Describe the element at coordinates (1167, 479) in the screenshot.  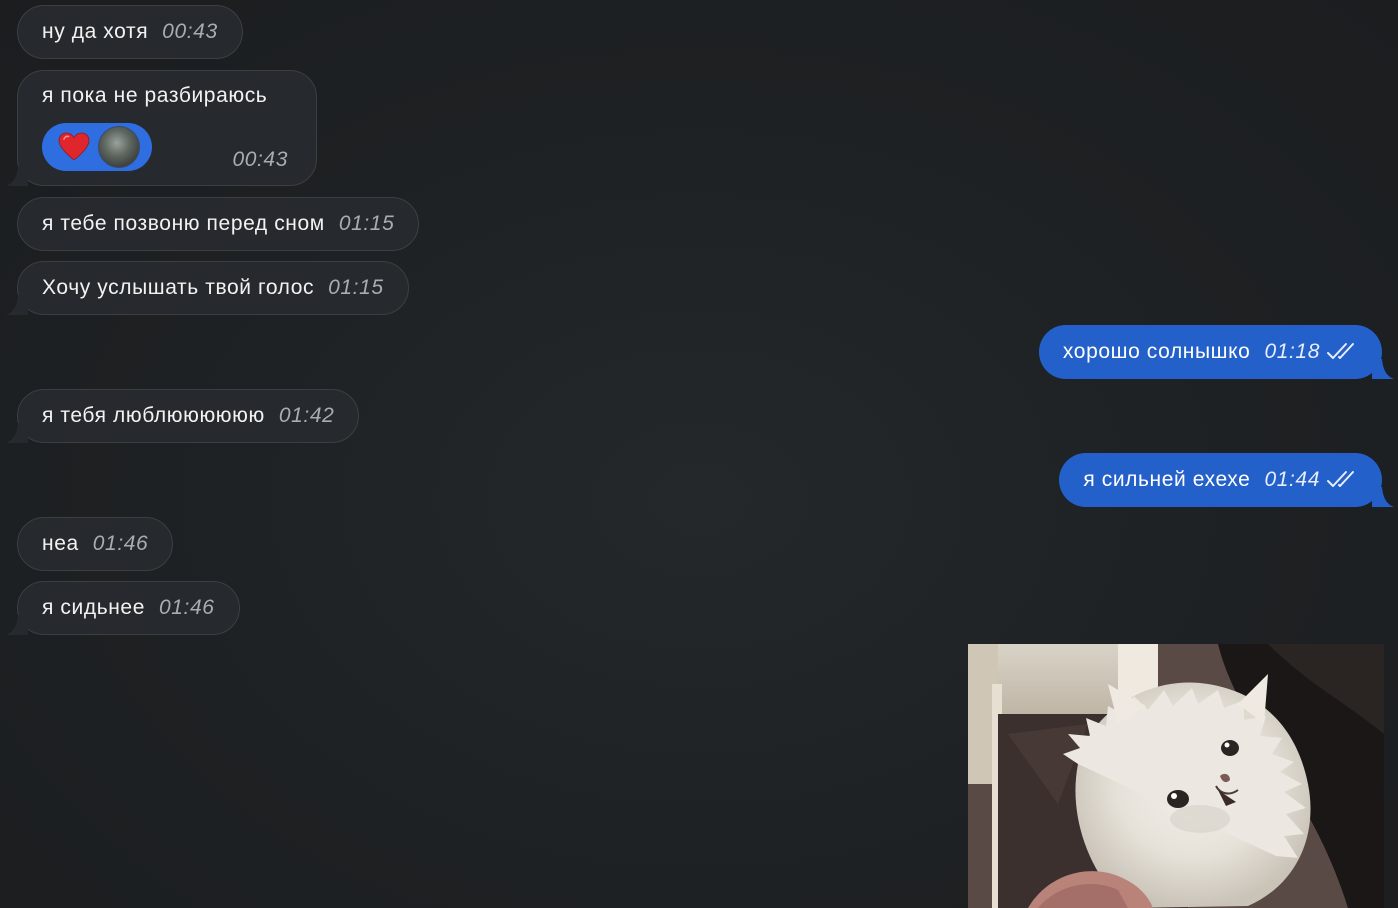
I see `message-text: я сильней ехехе` at that location.